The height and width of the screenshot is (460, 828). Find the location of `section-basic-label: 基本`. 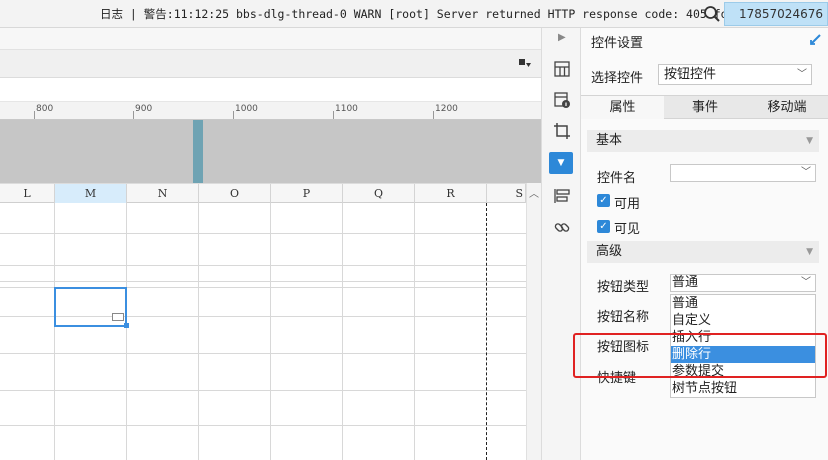

section-basic-label: 基本 is located at coordinates (609, 140).